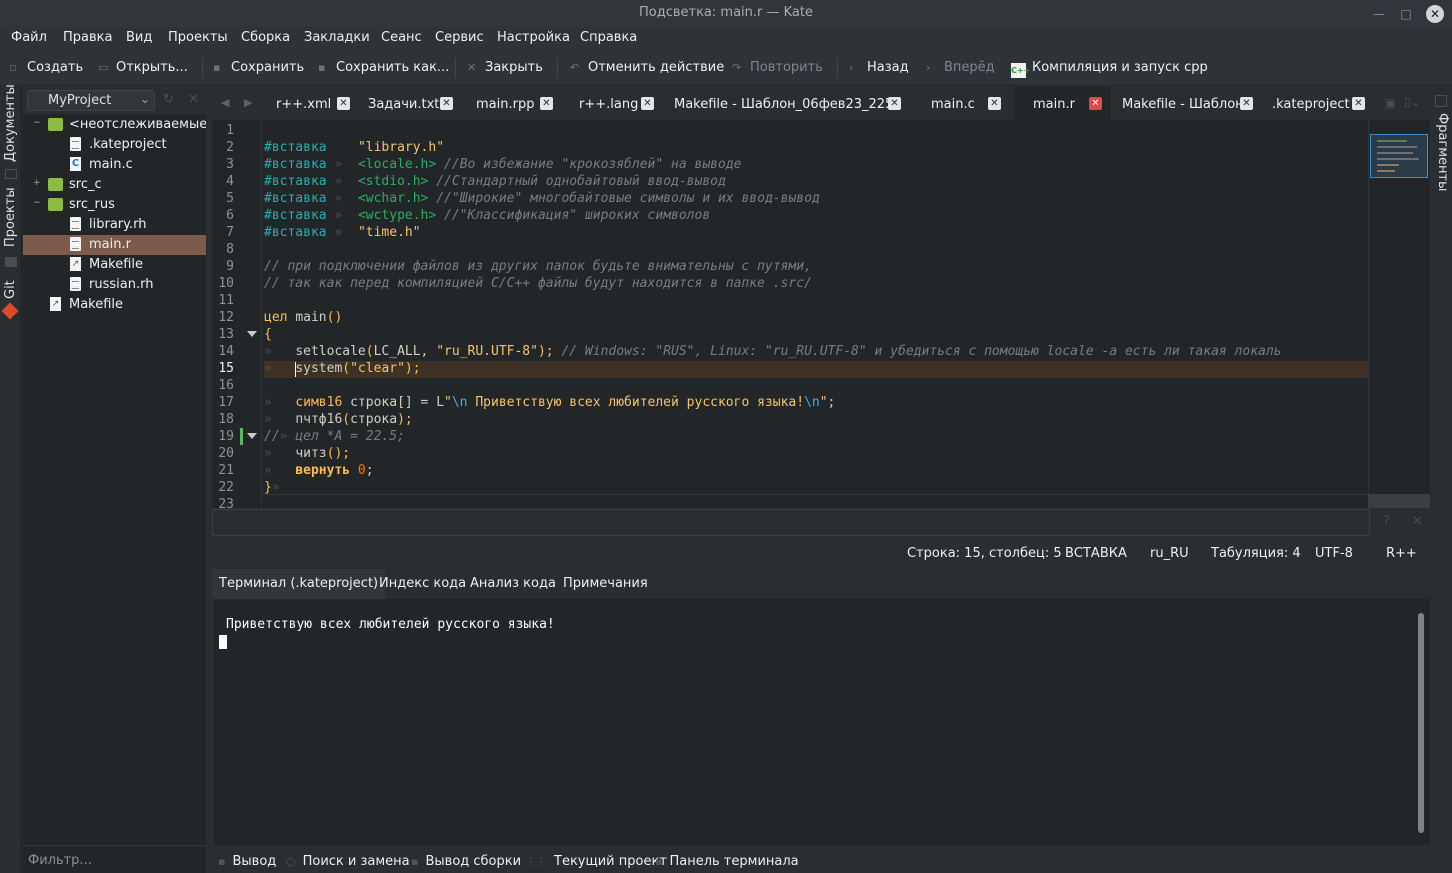  Describe the element at coordinates (647, 67) in the screenshot. I see `undo-button: ↶ Отменить действие` at that location.